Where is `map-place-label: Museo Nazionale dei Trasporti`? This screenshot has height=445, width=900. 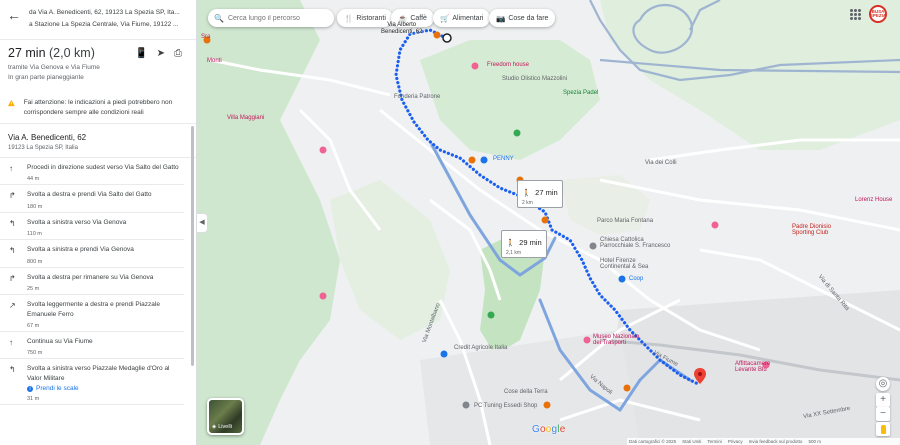
map-place-label: Museo Nazionale dei Trasporti is located at coordinates (616, 340).